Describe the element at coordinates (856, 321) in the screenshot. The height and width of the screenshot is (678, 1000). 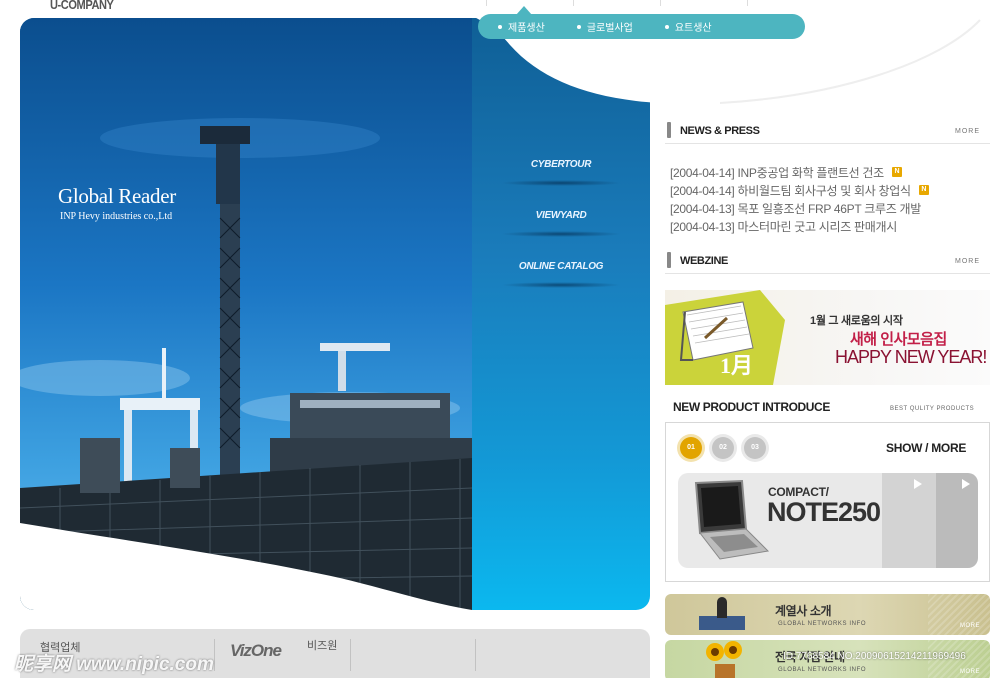
I see `webzine-line1: 1월 그 새로움의 시작` at that location.